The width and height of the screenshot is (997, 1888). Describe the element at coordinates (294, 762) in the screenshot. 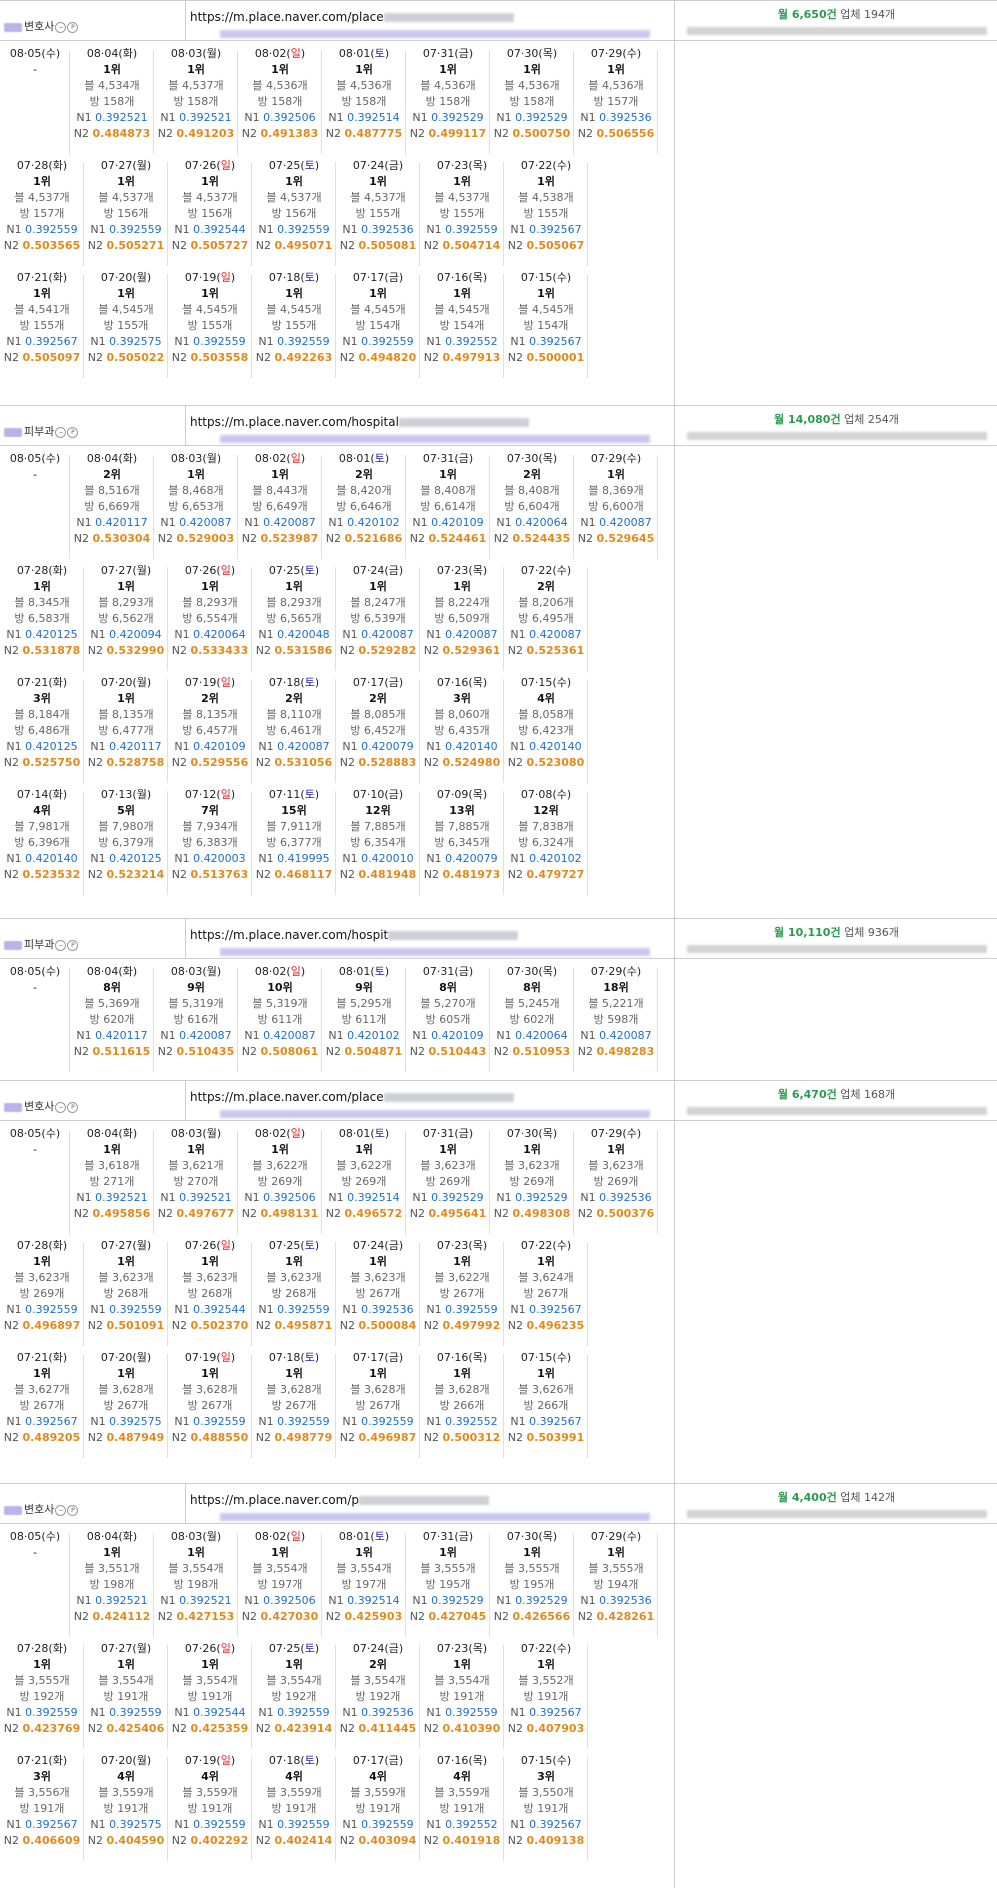

I see `n2-score: N2 0.531056` at that location.